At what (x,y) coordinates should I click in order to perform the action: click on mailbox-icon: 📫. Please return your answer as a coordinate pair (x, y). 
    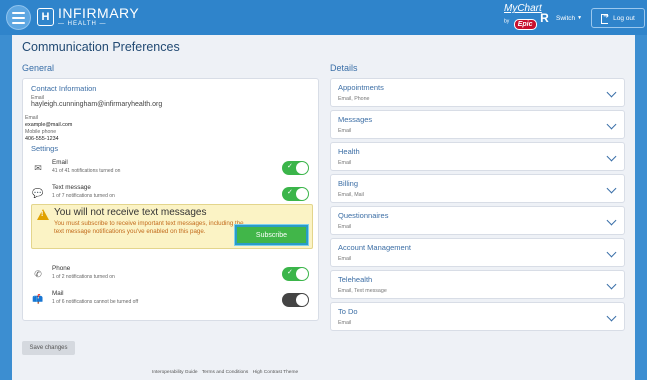
    Looking at the image, I should click on (38, 299).